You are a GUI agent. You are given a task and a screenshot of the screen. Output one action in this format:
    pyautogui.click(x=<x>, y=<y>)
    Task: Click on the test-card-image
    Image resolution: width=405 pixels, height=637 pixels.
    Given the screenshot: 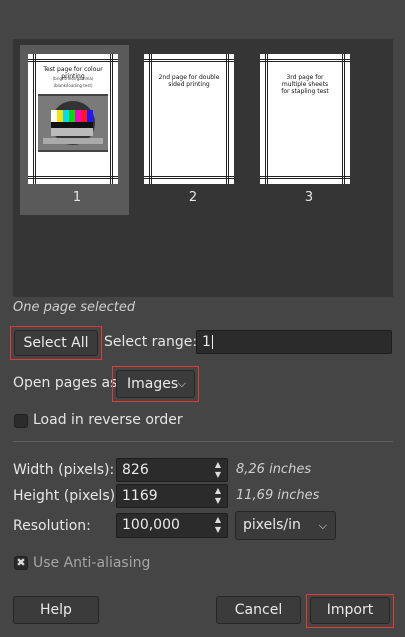 What is the action you would take?
    pyautogui.click(x=73, y=123)
    